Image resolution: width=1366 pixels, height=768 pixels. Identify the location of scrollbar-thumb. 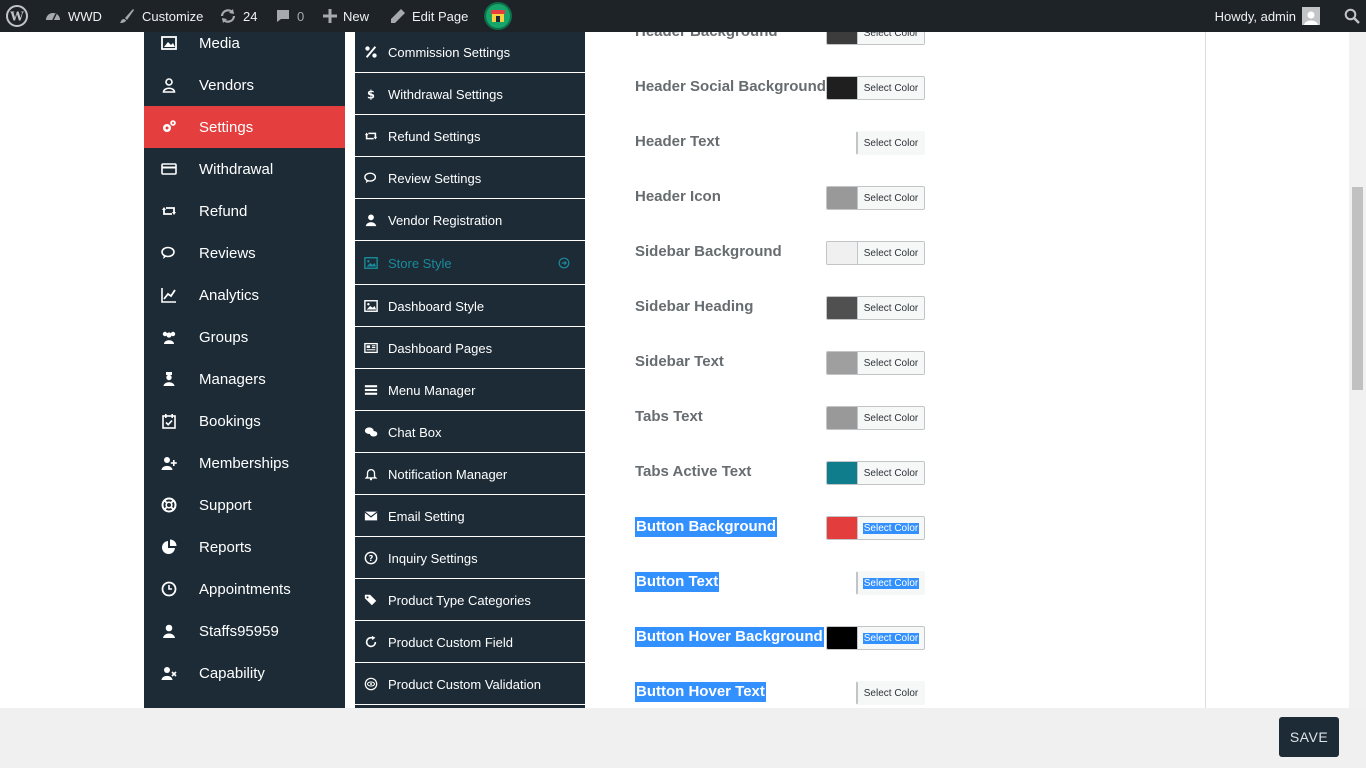
(1357, 288).